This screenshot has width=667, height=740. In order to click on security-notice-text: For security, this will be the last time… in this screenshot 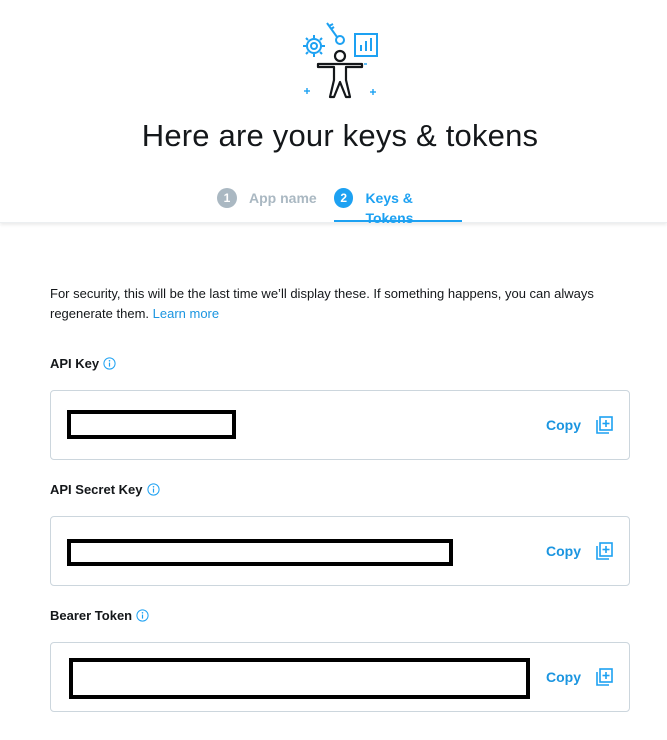, I will do `click(322, 303)`.